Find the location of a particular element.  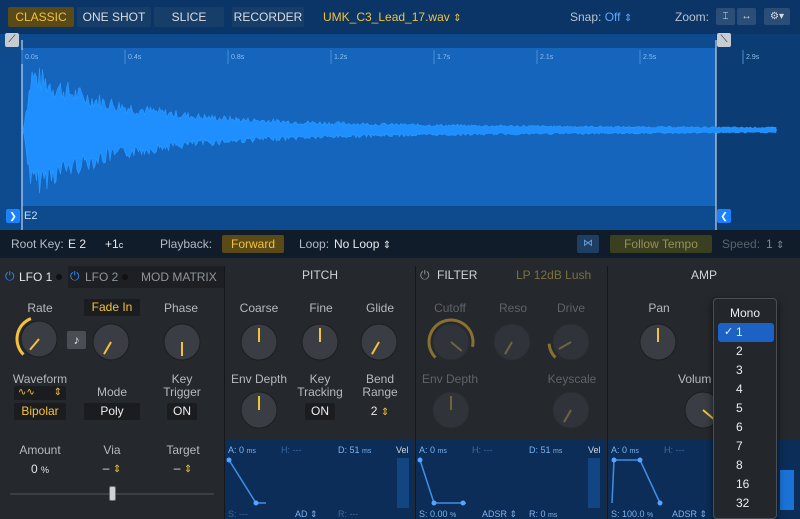

time-tick-label: 0.4s is located at coordinates (135, 57).